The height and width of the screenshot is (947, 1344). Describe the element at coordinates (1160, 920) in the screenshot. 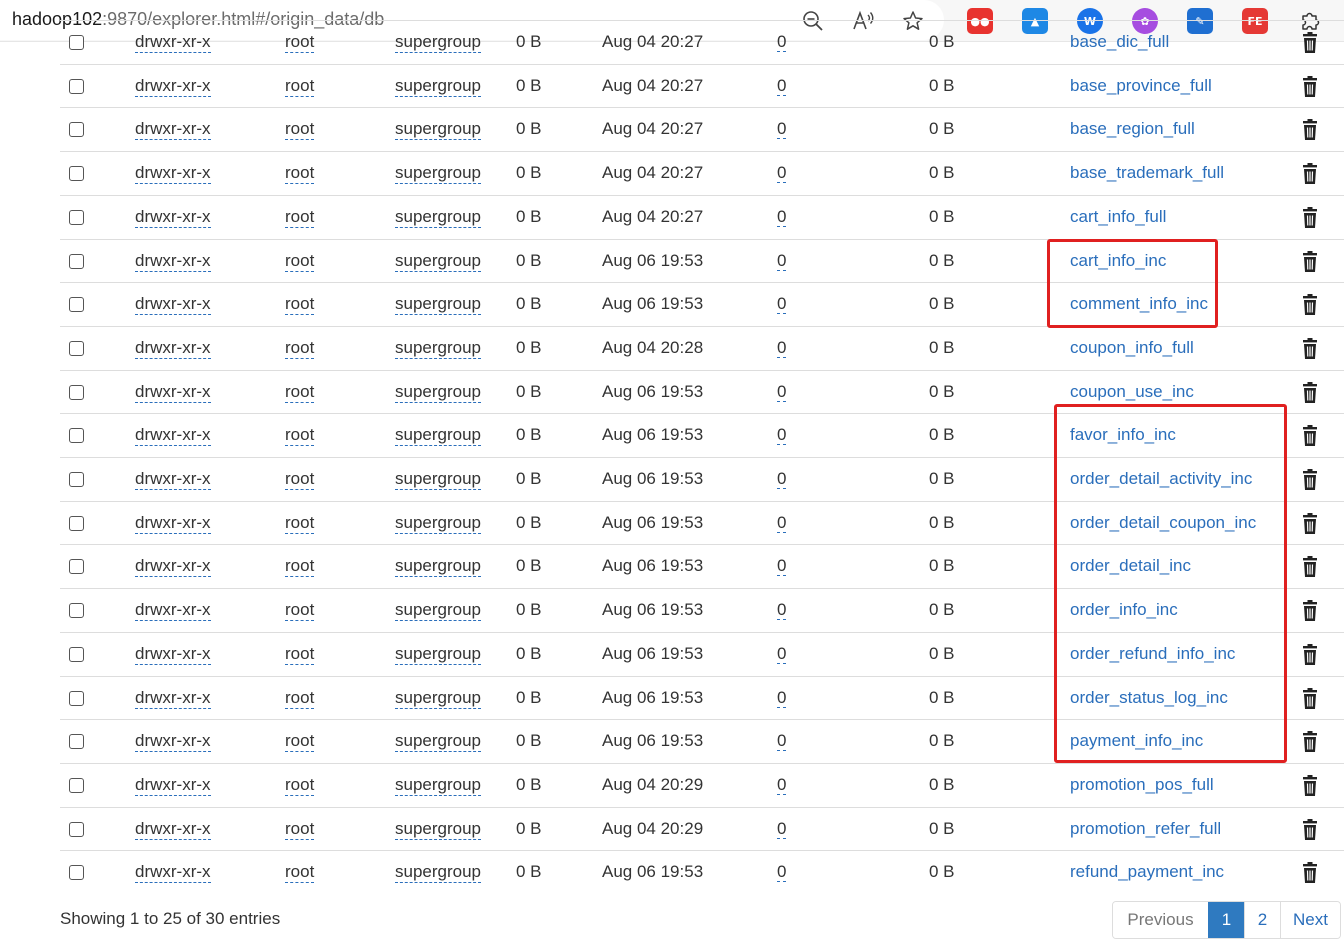

I see `previous-page-button: Previous` at that location.